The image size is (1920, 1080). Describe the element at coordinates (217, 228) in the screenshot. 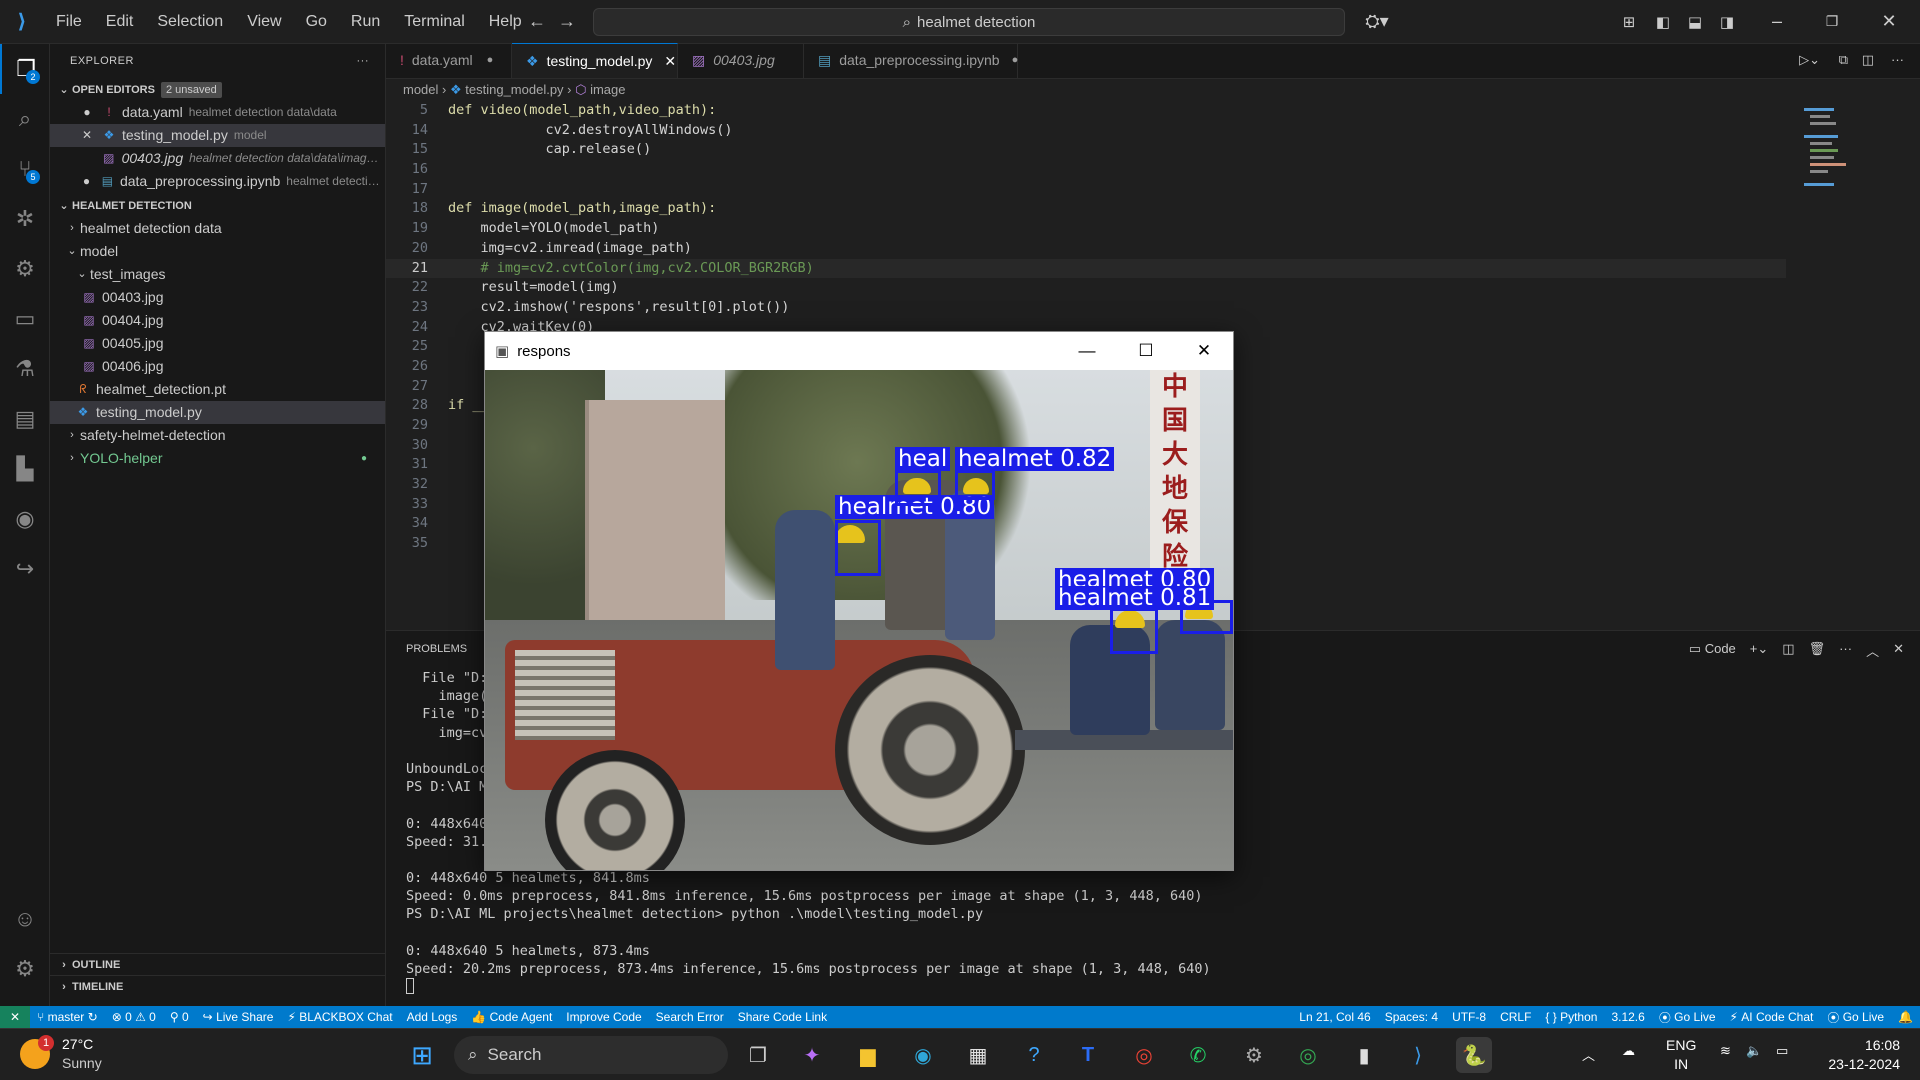

I see `tree-folder: › healmet detection data` at that location.